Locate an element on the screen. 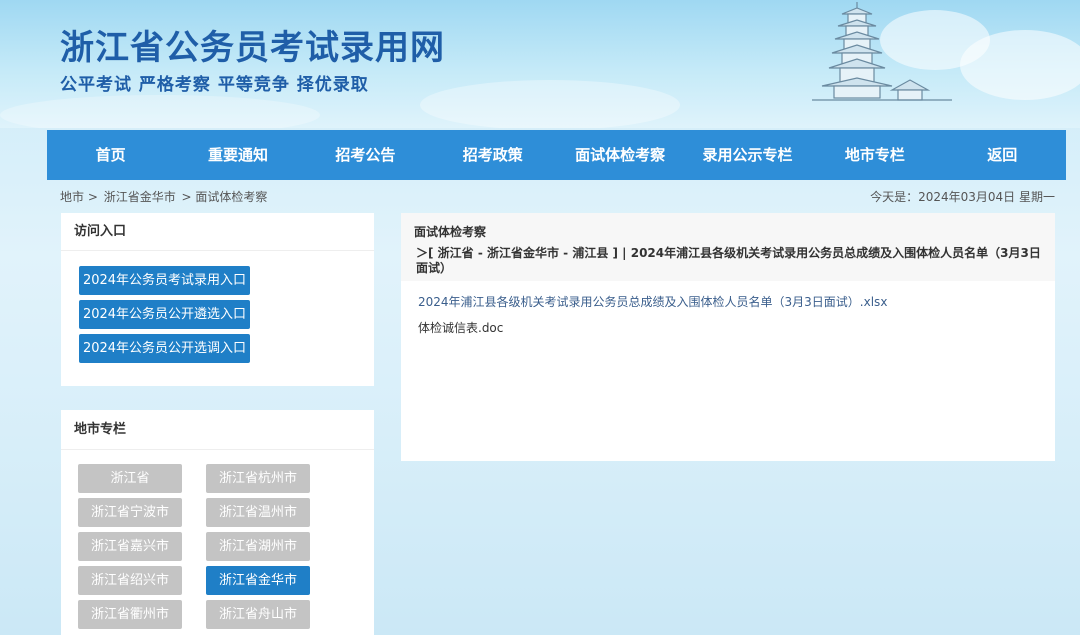 This screenshot has height=635, width=1080. nav-interview-exam: 面试体检考察 is located at coordinates (620, 155).